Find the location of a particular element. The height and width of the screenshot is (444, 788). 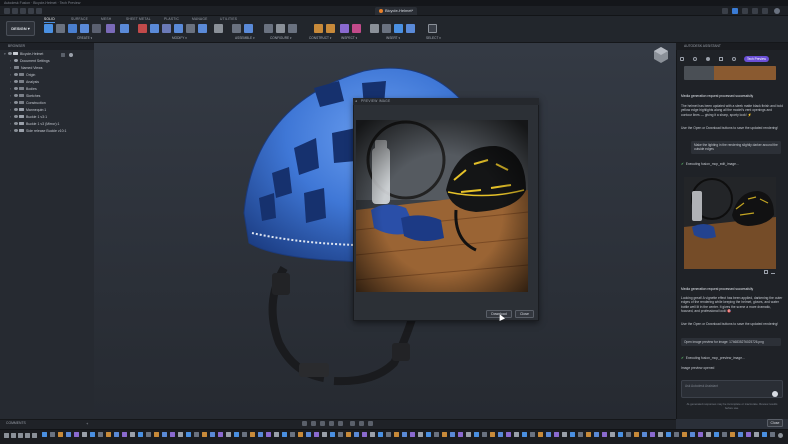

tab-solid: SOLID is located at coordinates (49, 19).